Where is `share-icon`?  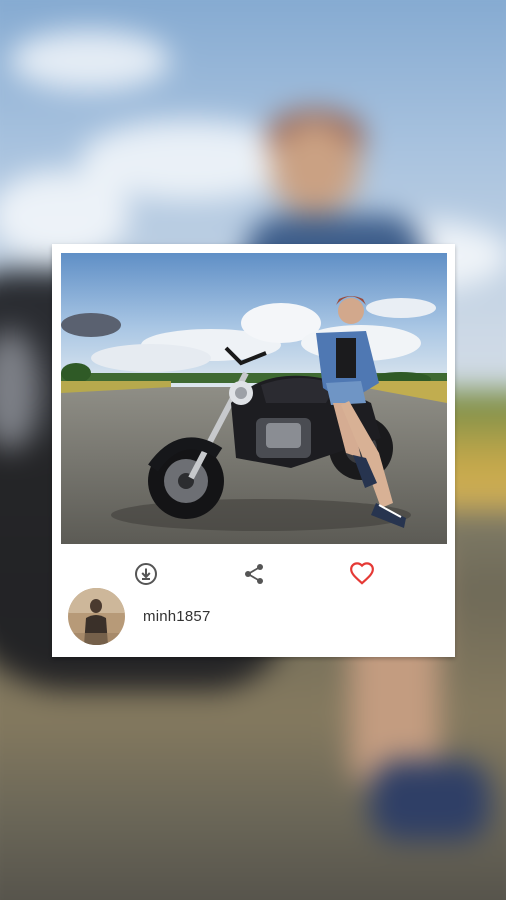
share-icon is located at coordinates (254, 574).